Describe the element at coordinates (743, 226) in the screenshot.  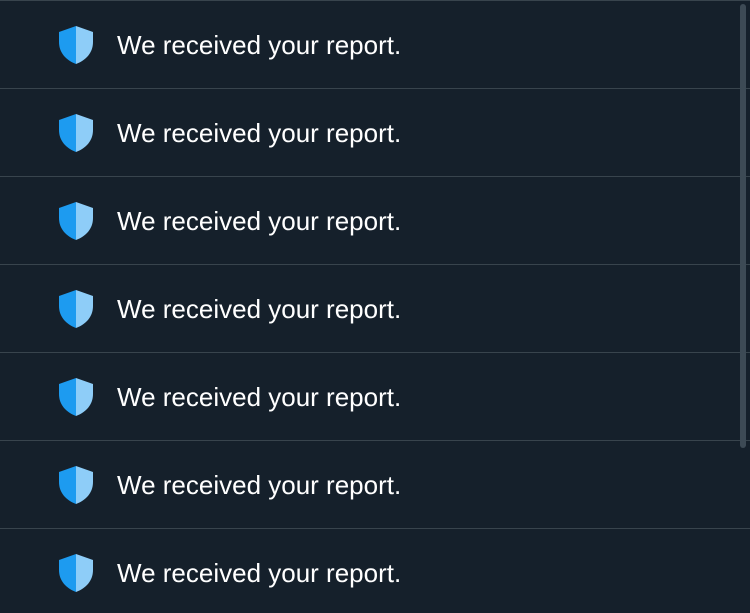
I see `scrollbar` at that location.